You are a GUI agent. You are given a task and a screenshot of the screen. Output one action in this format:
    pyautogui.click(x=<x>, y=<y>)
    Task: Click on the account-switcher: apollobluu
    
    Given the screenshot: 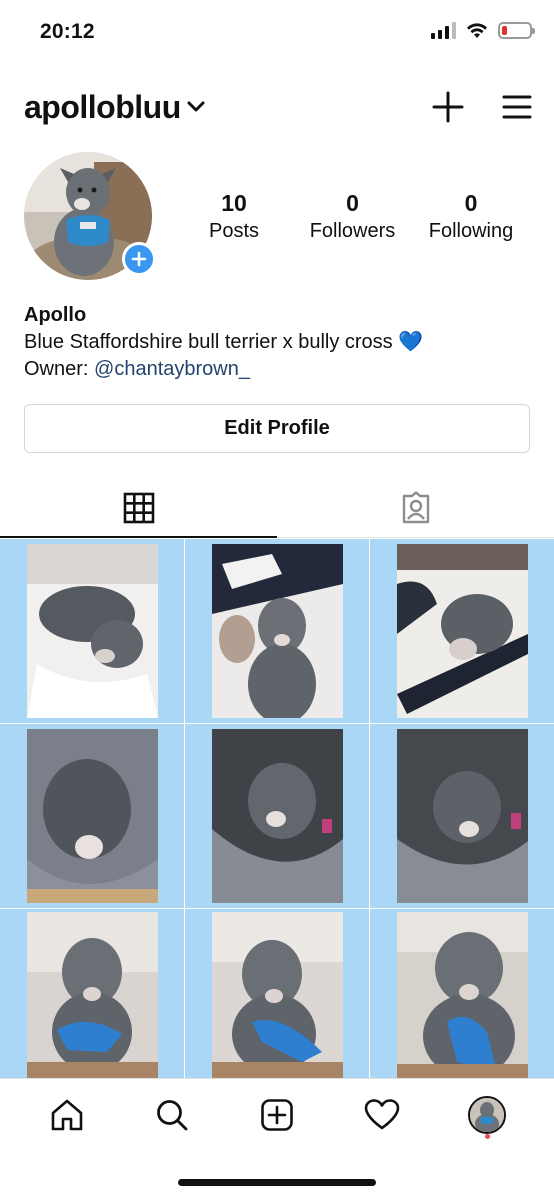 What is the action you would take?
    pyautogui.click(x=114, y=107)
    